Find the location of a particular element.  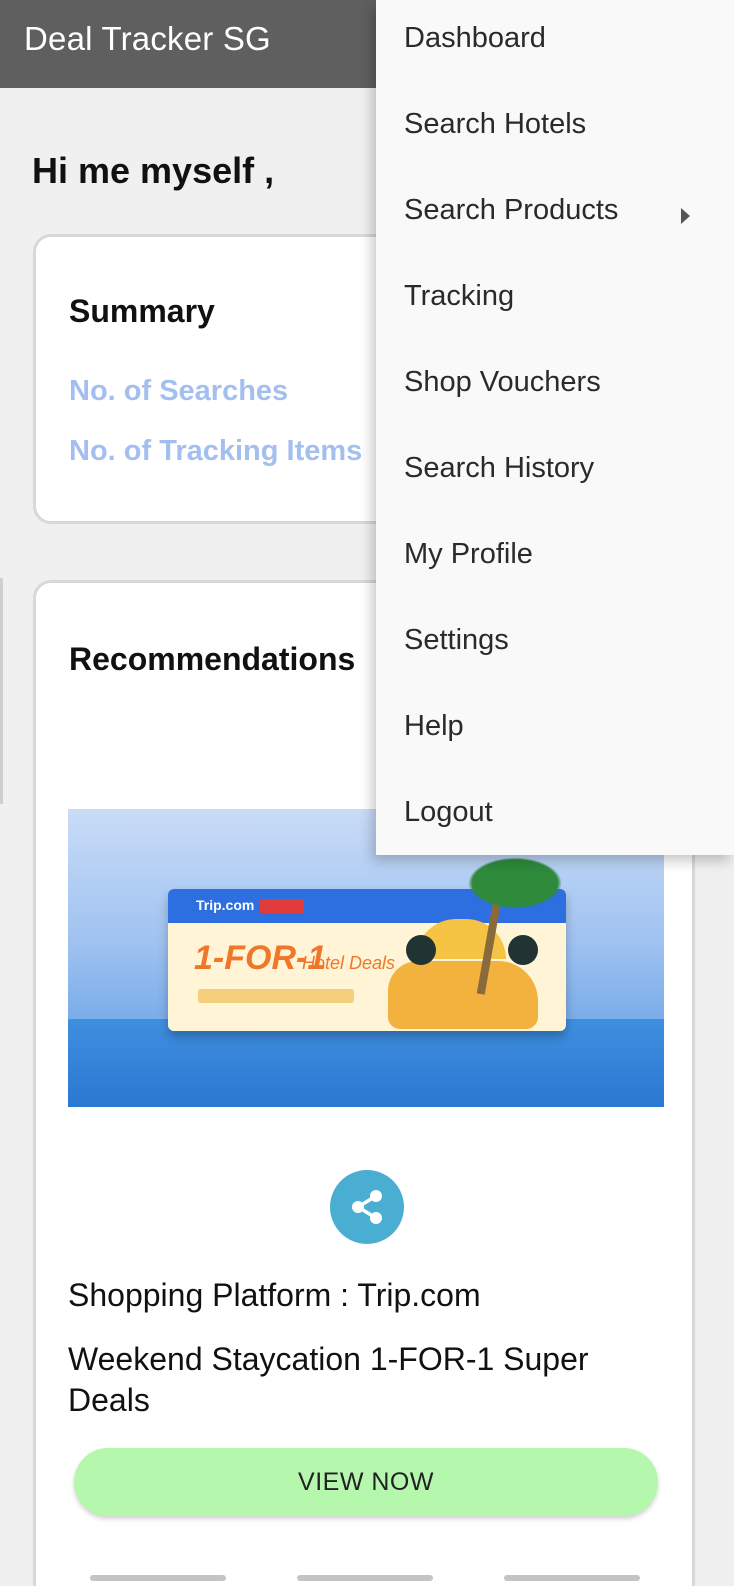

menu-item-label: Search Hotels is located at coordinates (495, 124).